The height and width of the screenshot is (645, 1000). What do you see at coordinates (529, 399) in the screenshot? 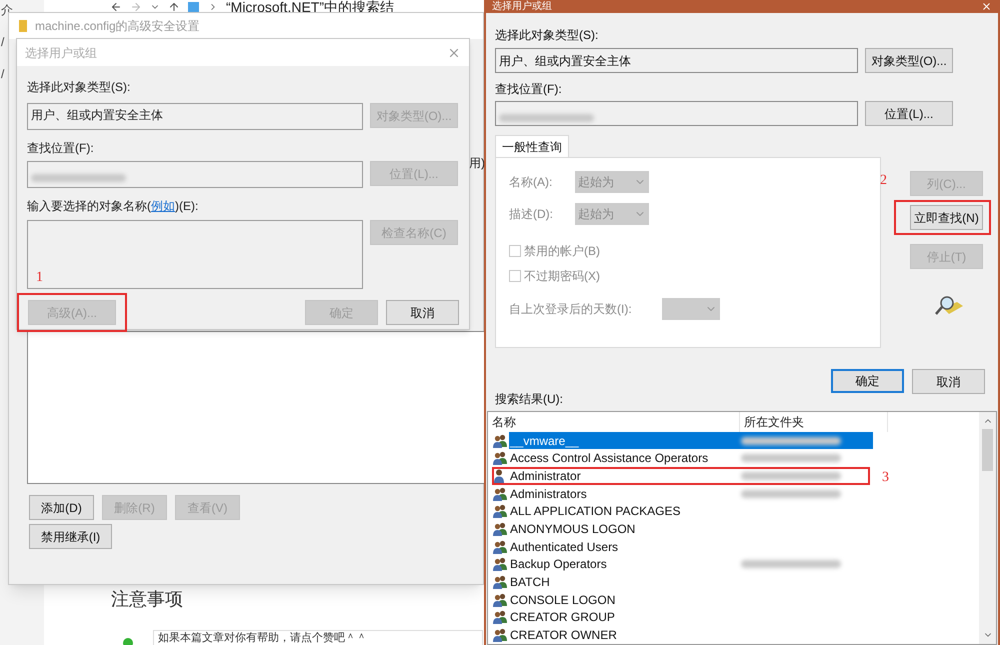
I see `field-label: 搜索结果(U):` at bounding box center [529, 399].